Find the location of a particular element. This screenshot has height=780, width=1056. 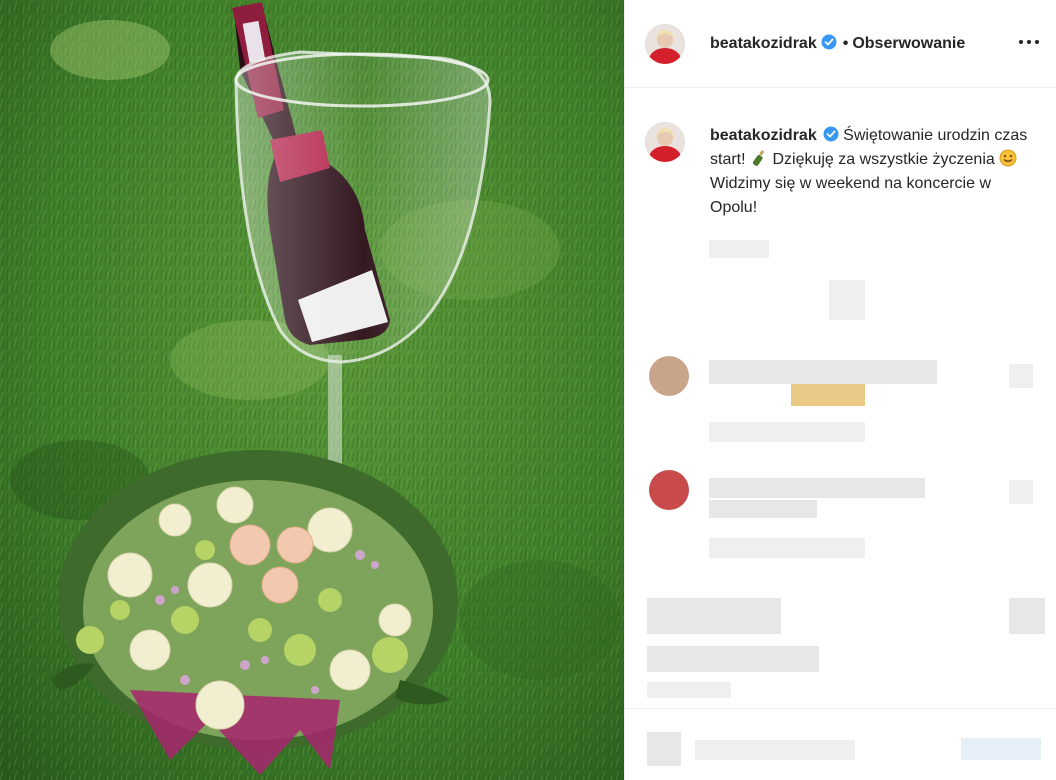

avatar is located at coordinates (665, 44).